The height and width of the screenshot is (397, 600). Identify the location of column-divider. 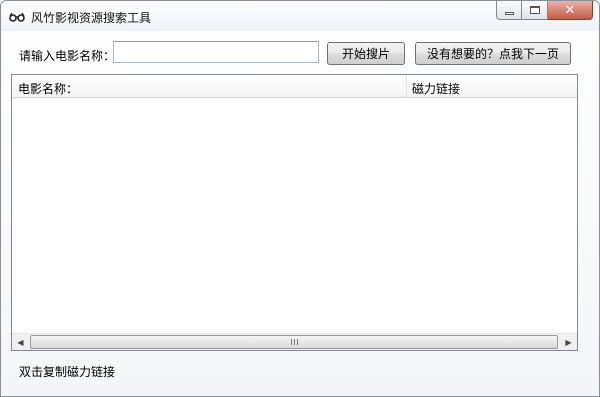
(406, 86).